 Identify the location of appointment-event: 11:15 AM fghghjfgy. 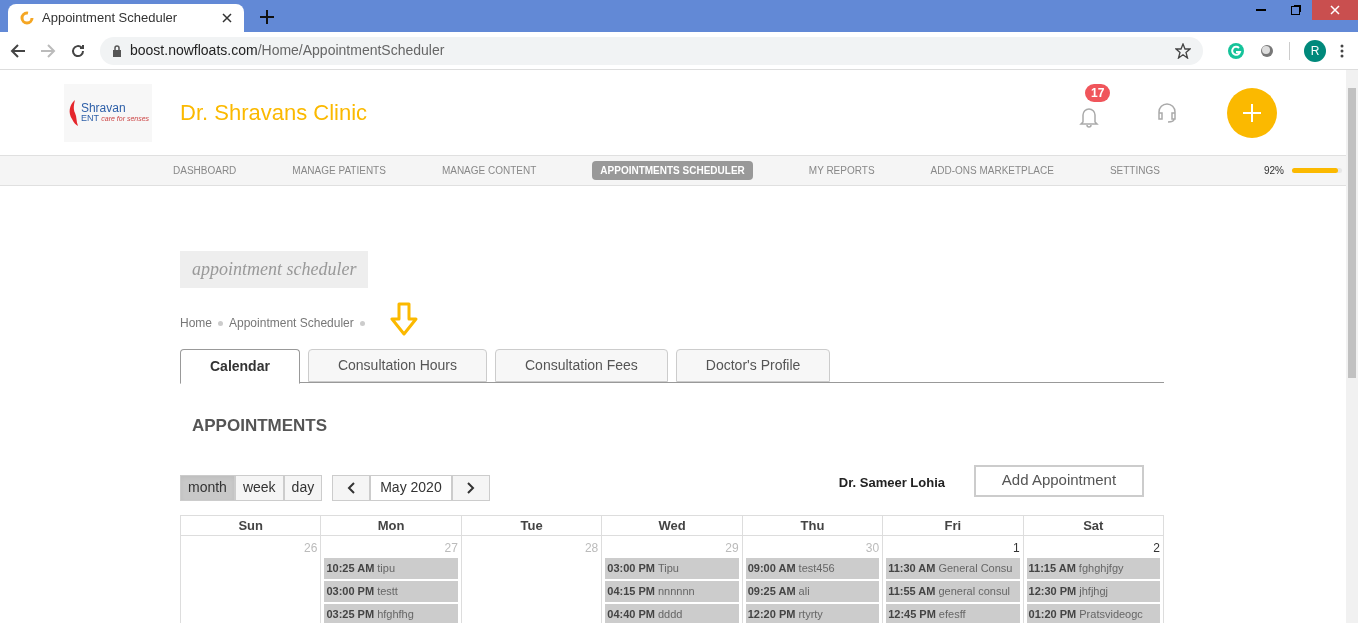
(1093, 568).